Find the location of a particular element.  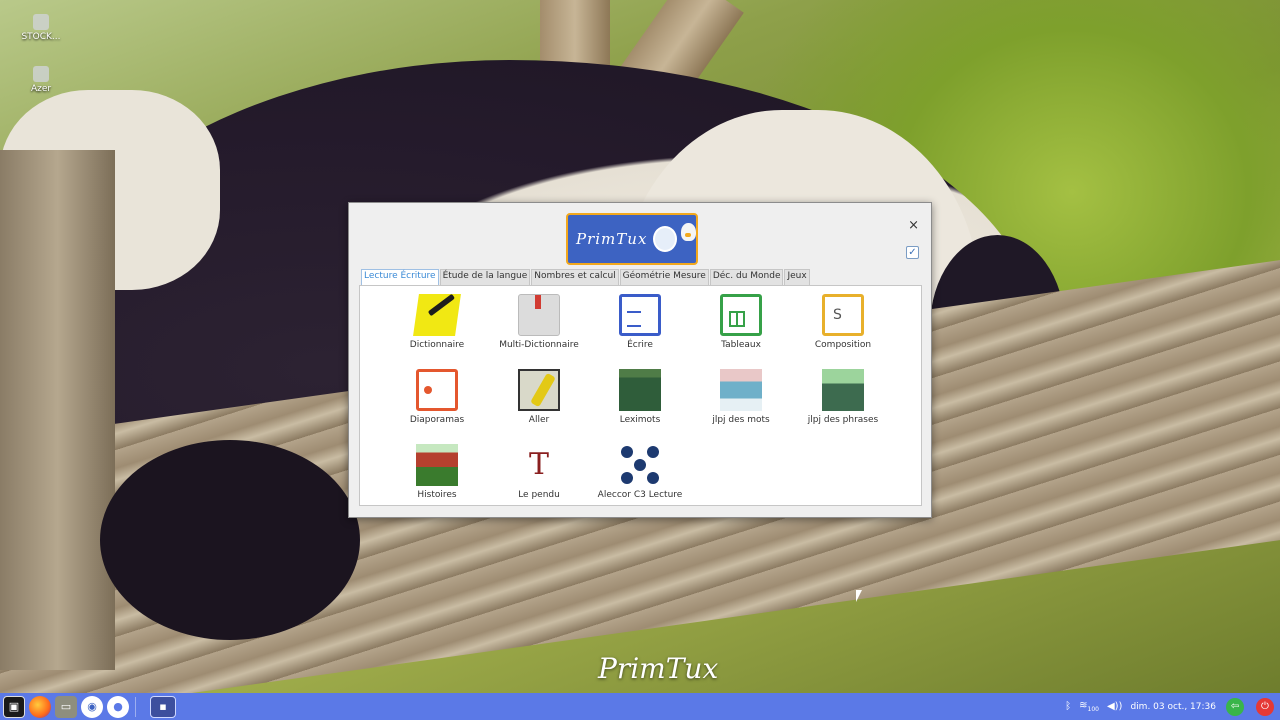

logo-text: PrimTux is located at coordinates (612, 239).